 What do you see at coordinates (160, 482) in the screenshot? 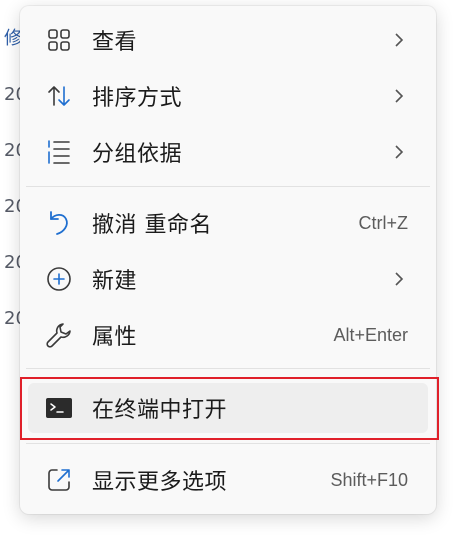
I see `menu-item-label: 显示更多选项` at bounding box center [160, 482].